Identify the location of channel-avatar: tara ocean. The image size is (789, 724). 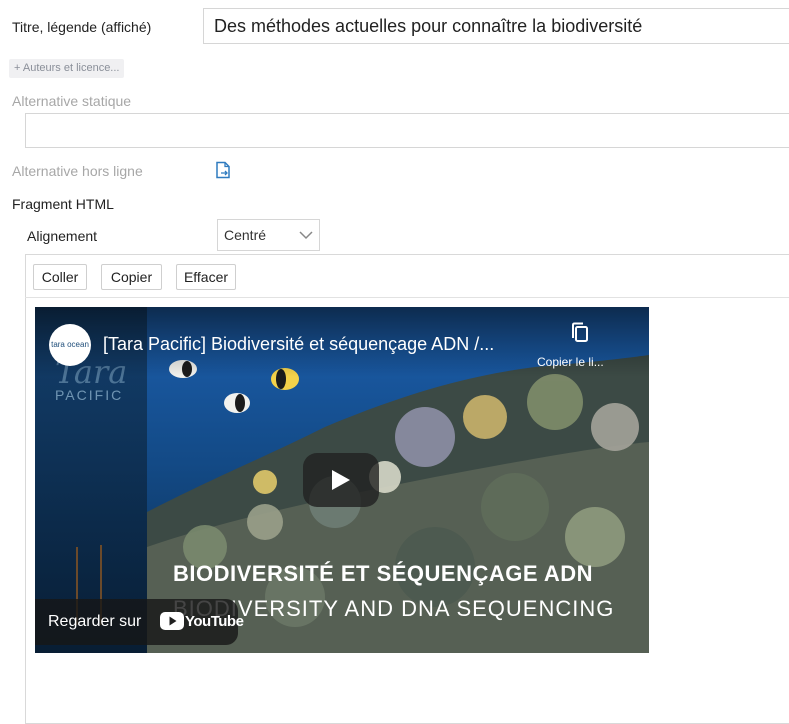
(70, 345).